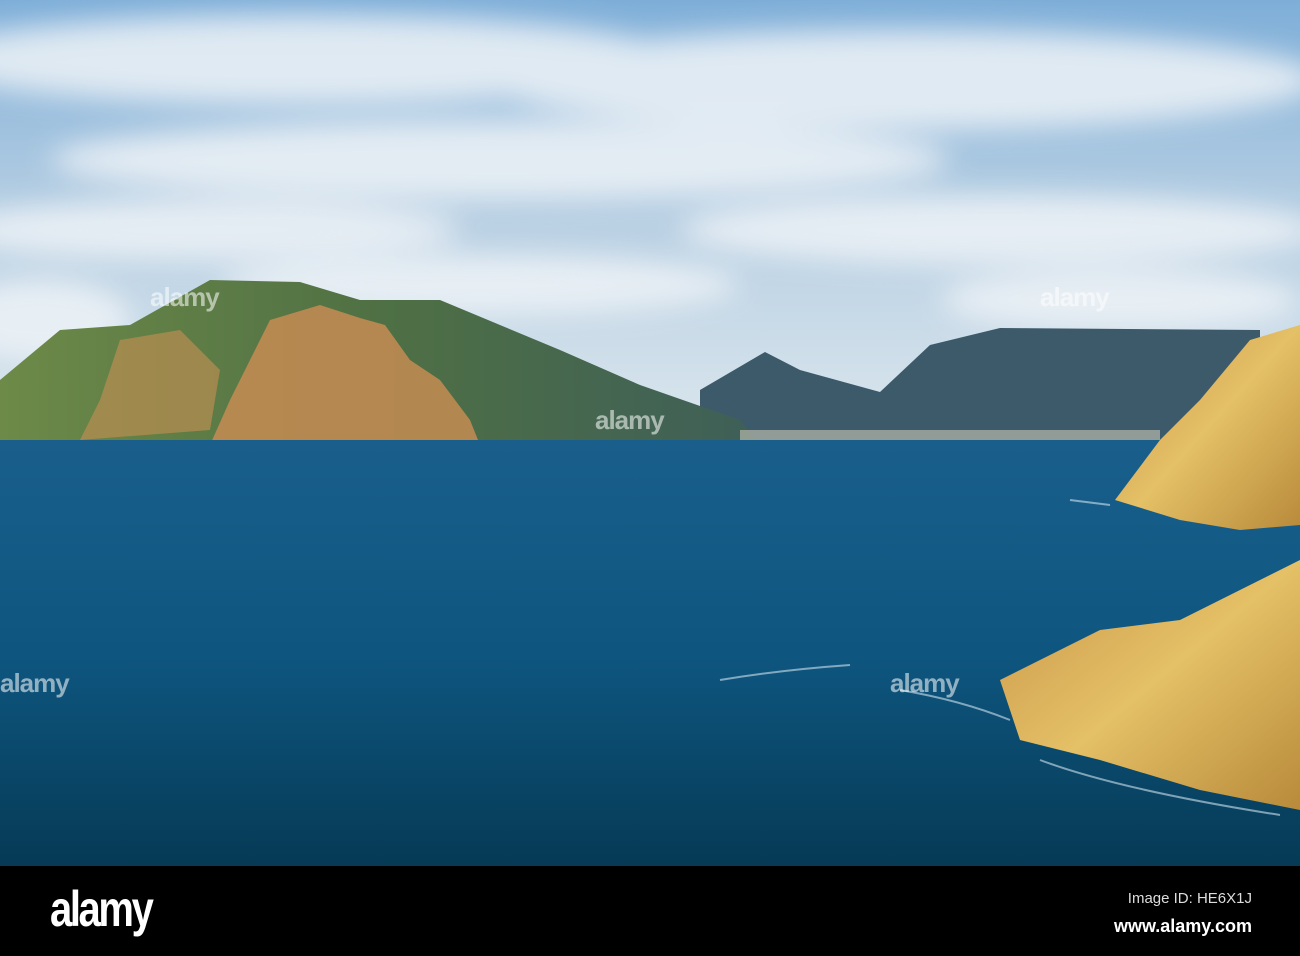 The image size is (1300, 956). I want to click on alamy-logo: alamy, so click(102, 909).